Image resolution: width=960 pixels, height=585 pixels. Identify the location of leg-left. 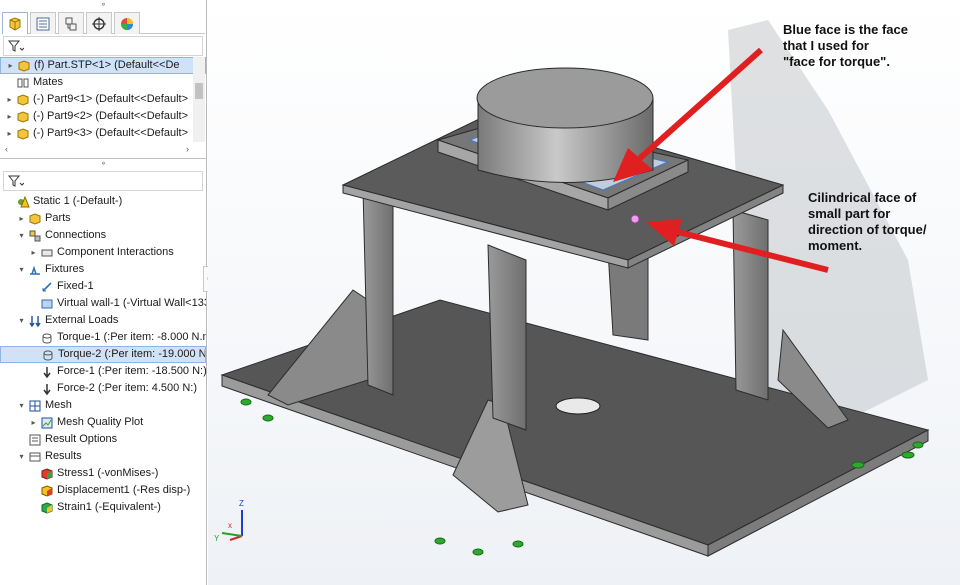
(378, 292).